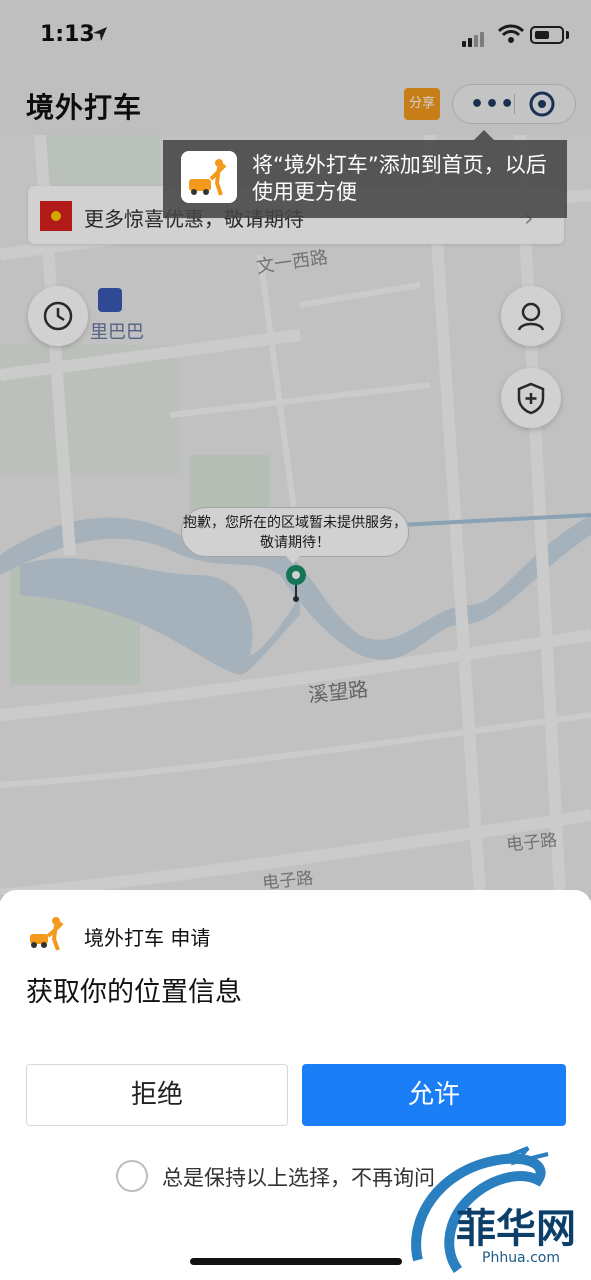 The height and width of the screenshot is (1280, 591). I want to click on requesting-app-name: 境外打车 申请, so click(147, 938).